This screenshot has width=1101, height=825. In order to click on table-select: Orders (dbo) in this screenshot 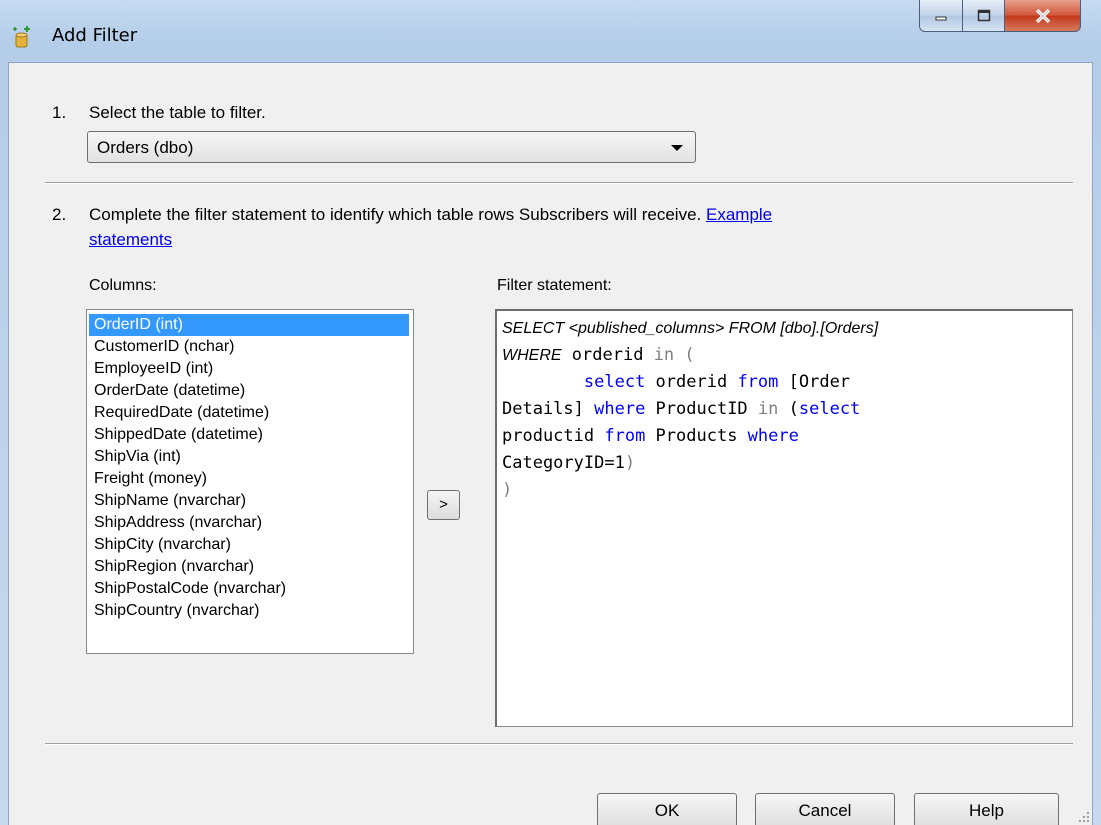, I will do `click(391, 147)`.